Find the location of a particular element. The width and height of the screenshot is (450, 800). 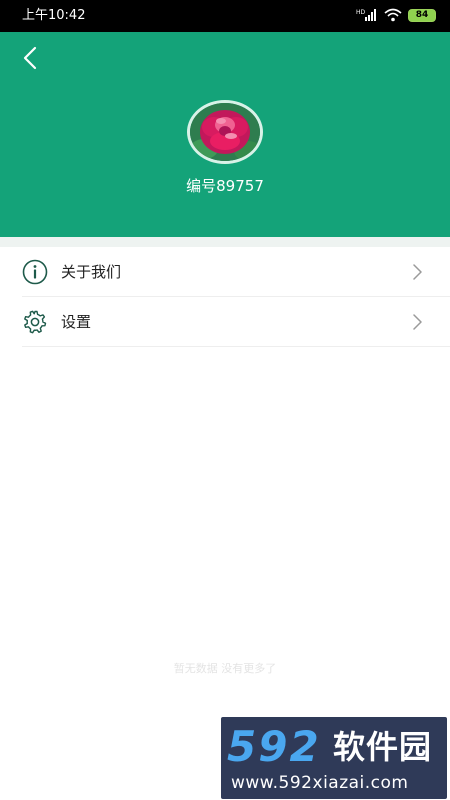

gear-icon is located at coordinates (35, 322).